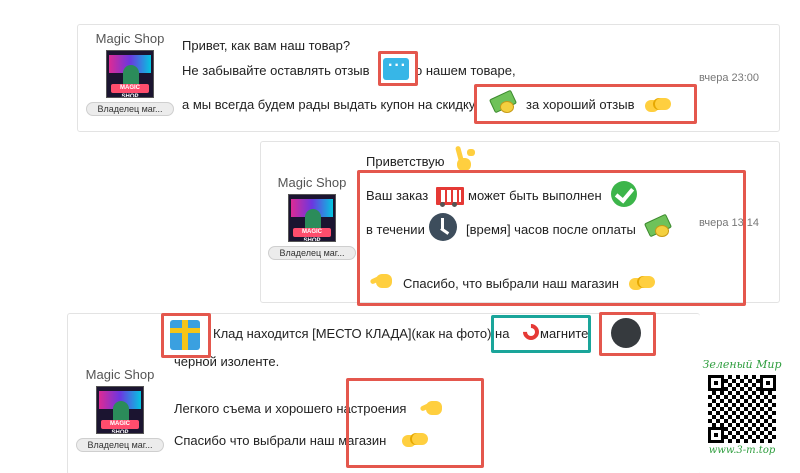  What do you see at coordinates (742, 409) in the screenshot?
I see `qr-code` at bounding box center [742, 409].